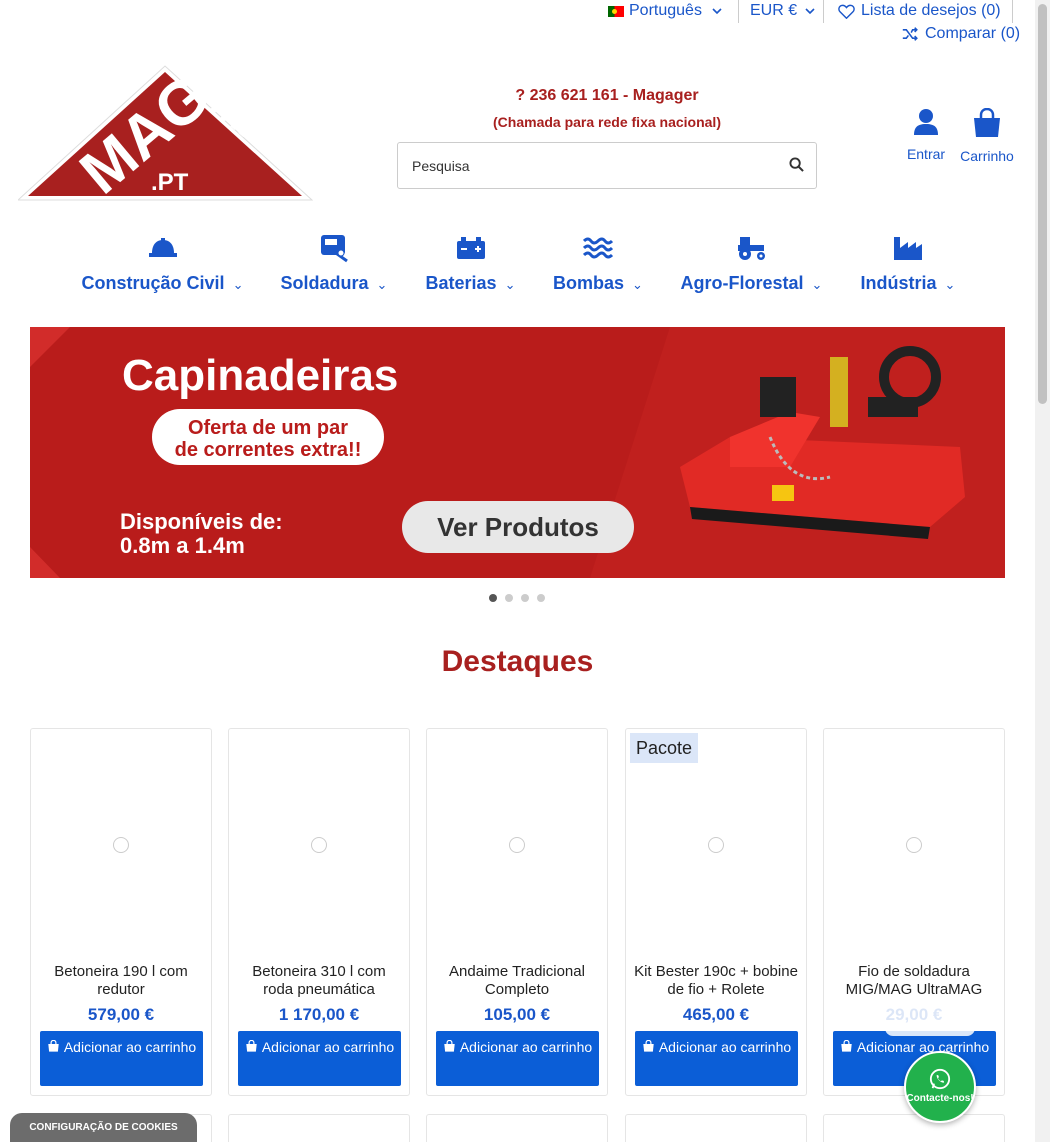 Image resolution: width=1050 pixels, height=1142 pixels. Describe the element at coordinates (583, 165) in the screenshot. I see `search-input` at that location.